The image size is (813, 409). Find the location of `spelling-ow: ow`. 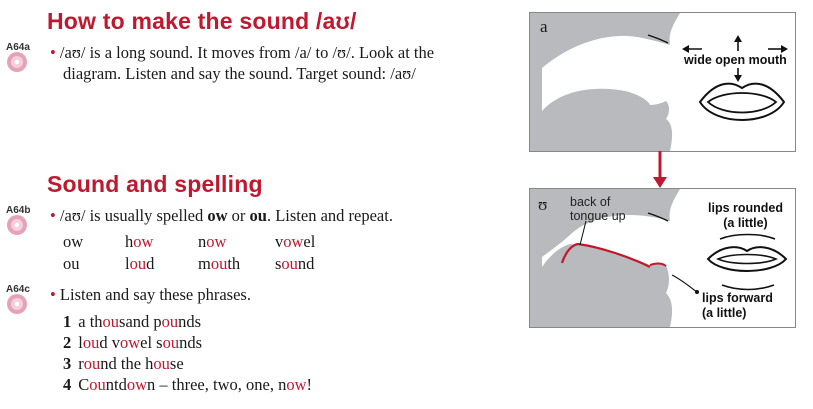

spelling-ow: ow is located at coordinates (217, 215).